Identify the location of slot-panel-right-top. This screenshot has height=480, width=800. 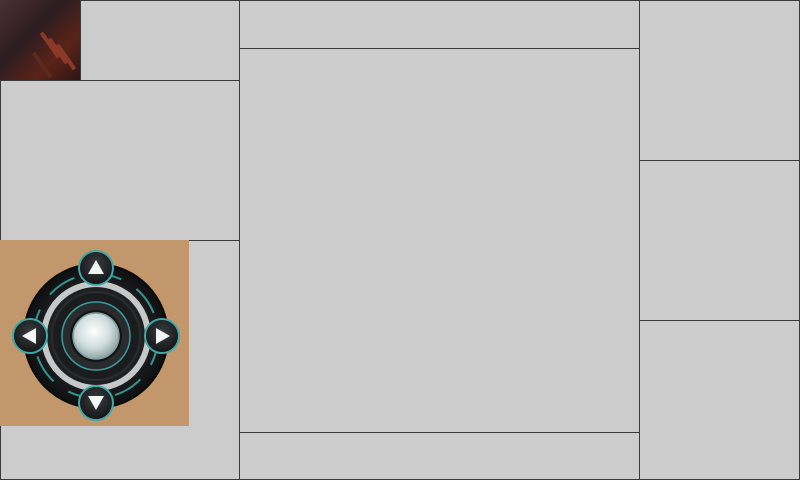
(719, 80).